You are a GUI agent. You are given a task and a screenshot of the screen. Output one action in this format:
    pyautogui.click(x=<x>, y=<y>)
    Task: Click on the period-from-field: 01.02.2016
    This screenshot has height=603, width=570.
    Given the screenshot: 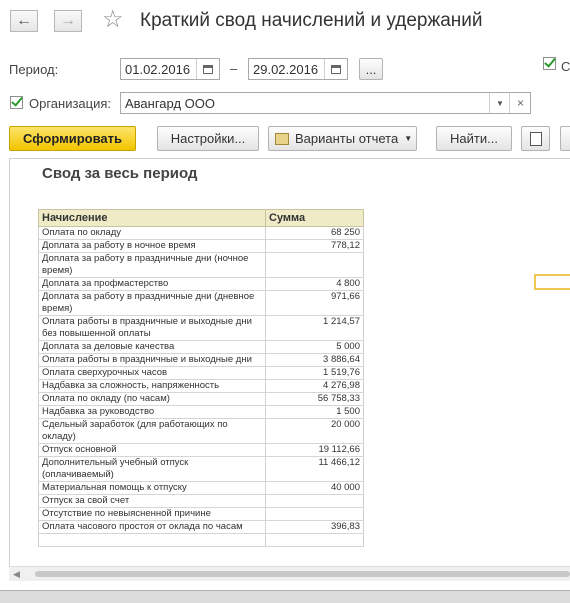 What is the action you would take?
    pyautogui.click(x=170, y=69)
    